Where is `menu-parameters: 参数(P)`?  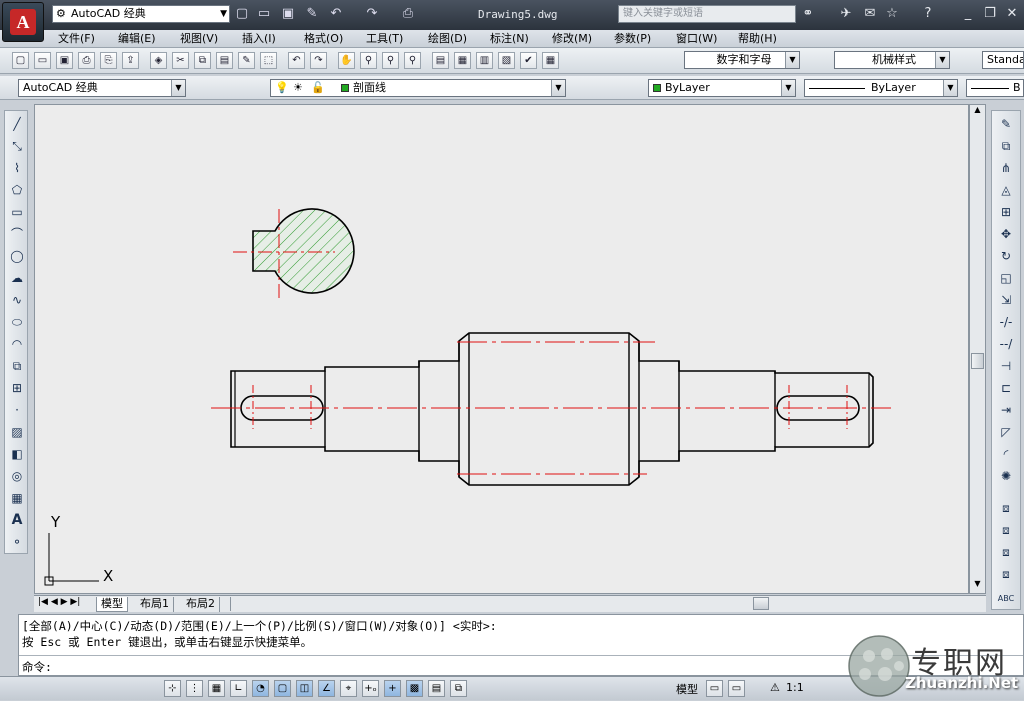 menu-parameters: 参数(P) is located at coordinates (632, 38).